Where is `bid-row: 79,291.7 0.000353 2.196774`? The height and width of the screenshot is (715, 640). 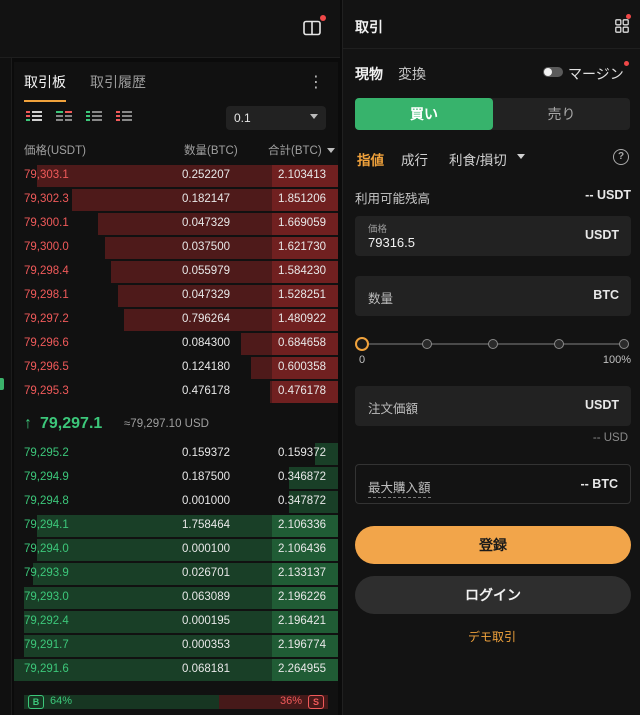 bid-row: 79,291.7 0.000353 2.196774 is located at coordinates (176, 646).